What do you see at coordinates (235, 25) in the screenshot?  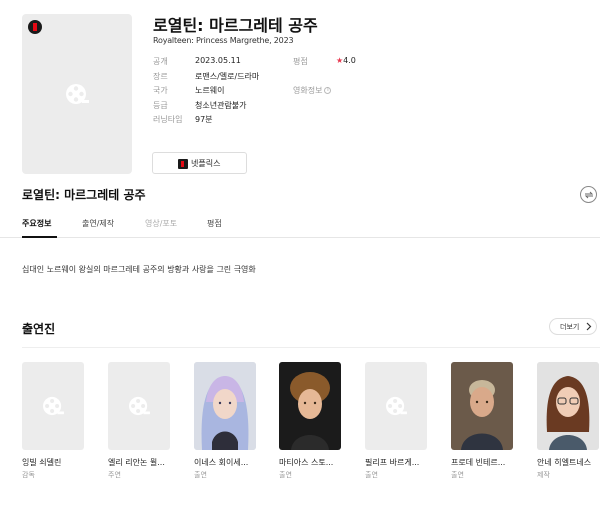 I see `movie-title: 로열틴: 마르그레테 공주` at bounding box center [235, 25].